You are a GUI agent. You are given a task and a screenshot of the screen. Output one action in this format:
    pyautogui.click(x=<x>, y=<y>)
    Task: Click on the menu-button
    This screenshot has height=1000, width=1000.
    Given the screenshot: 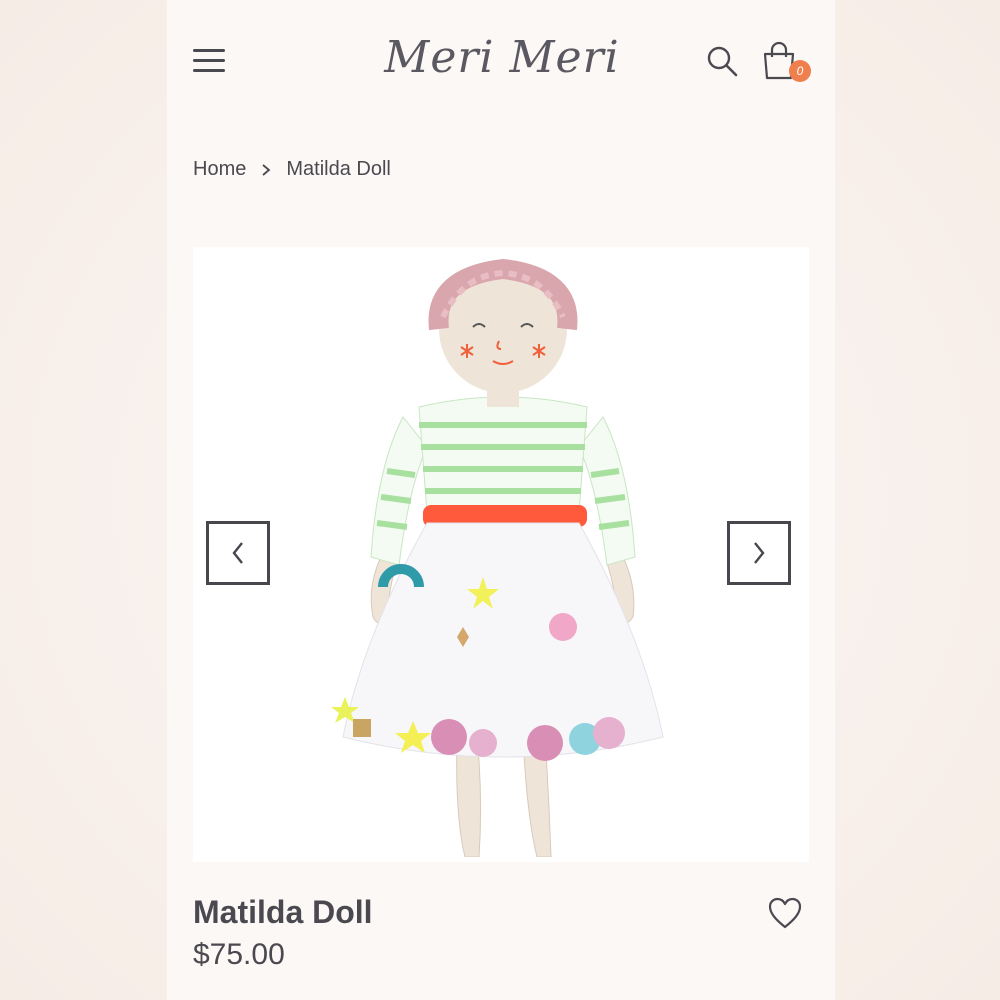 What is the action you would take?
    pyautogui.click(x=210, y=61)
    